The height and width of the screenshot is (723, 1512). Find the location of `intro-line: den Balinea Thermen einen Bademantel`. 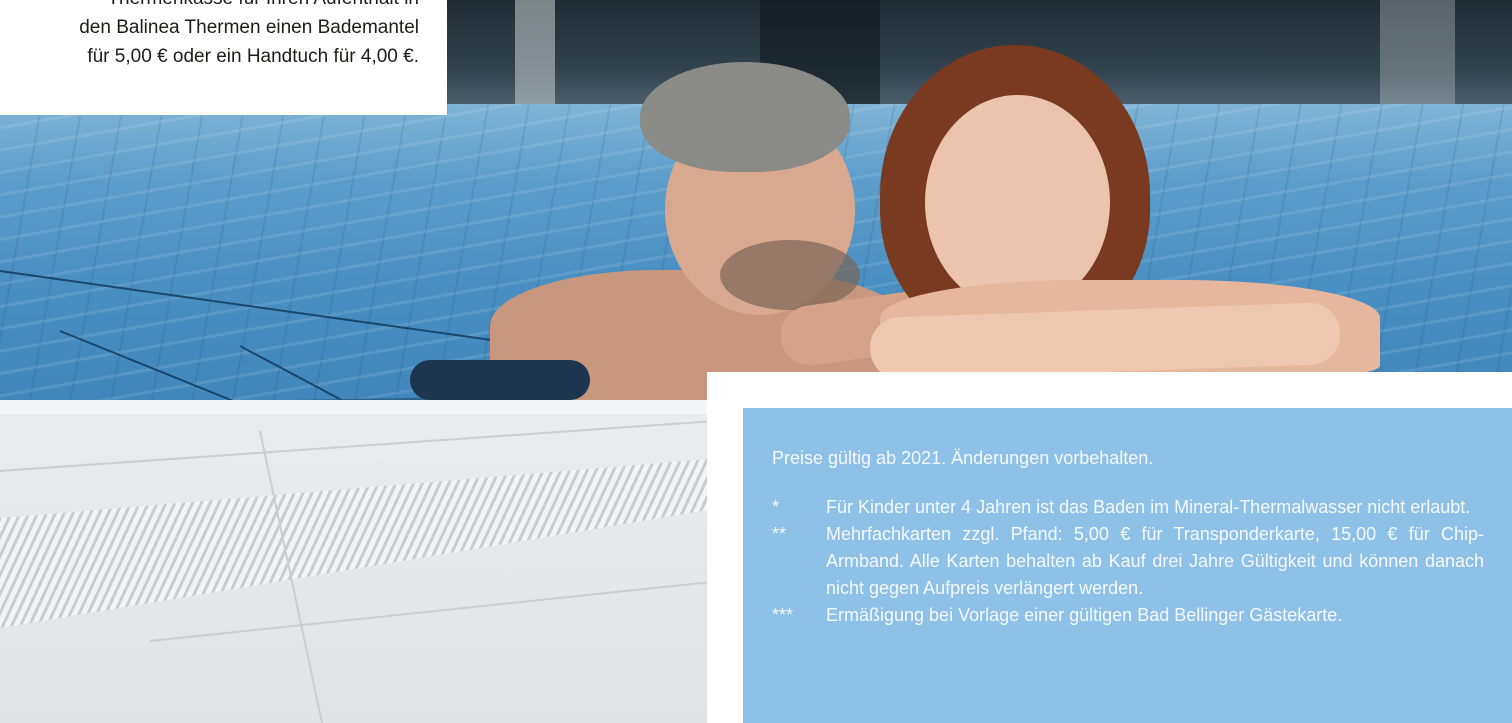

intro-line: den Balinea Thermen einen Bademantel is located at coordinates (249, 27).